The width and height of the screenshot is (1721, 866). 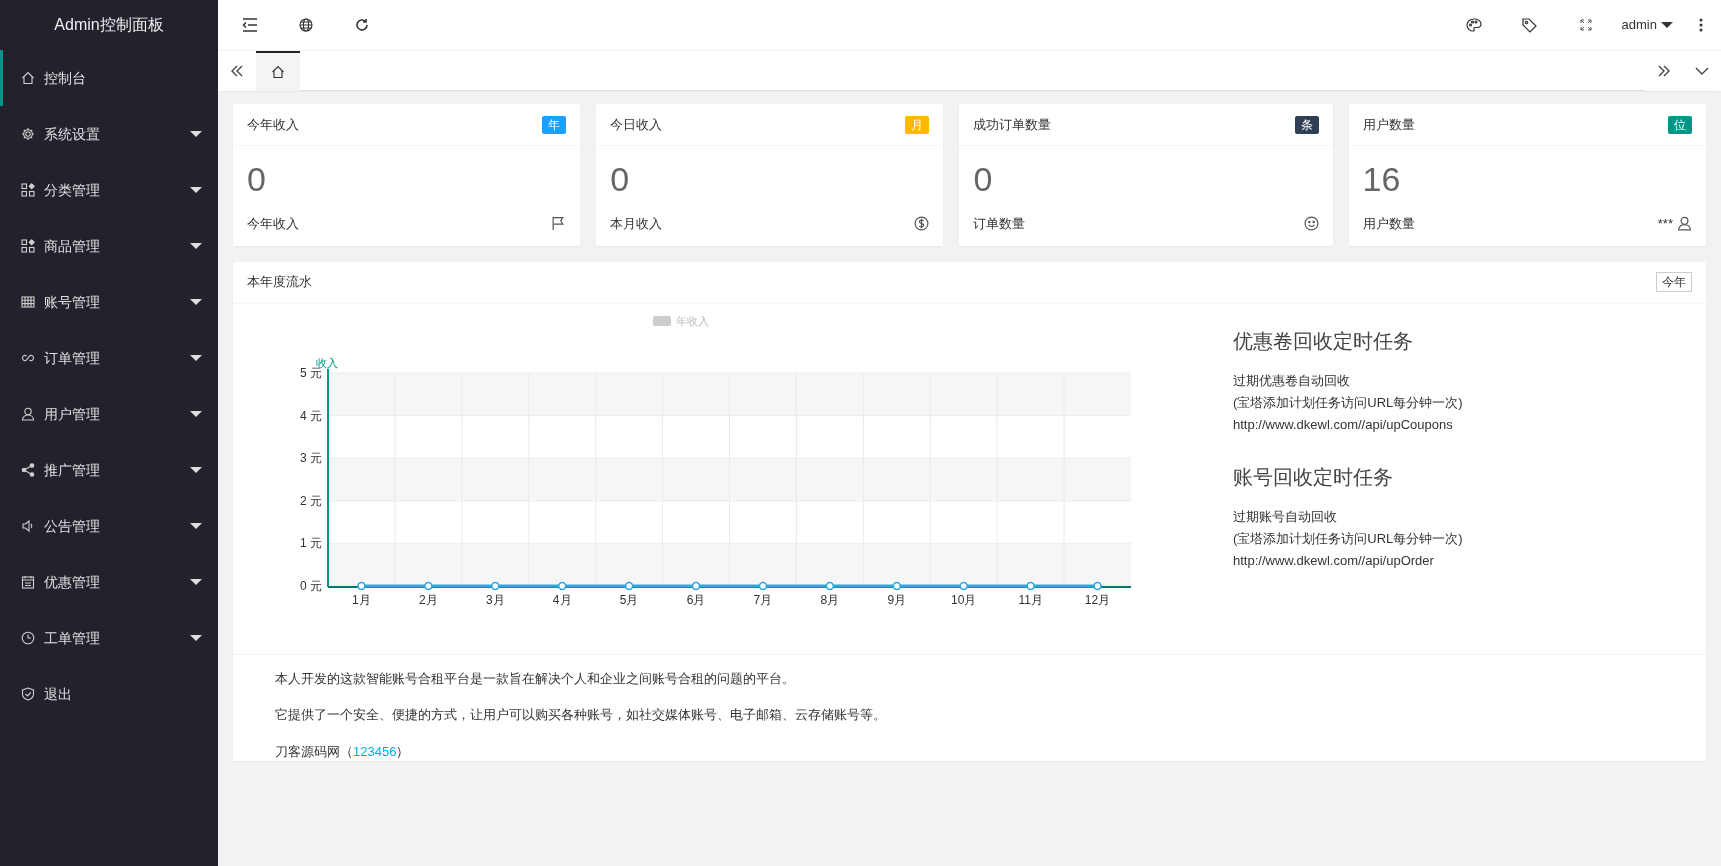 I want to click on legend-label: 年收入, so click(x=692, y=320).